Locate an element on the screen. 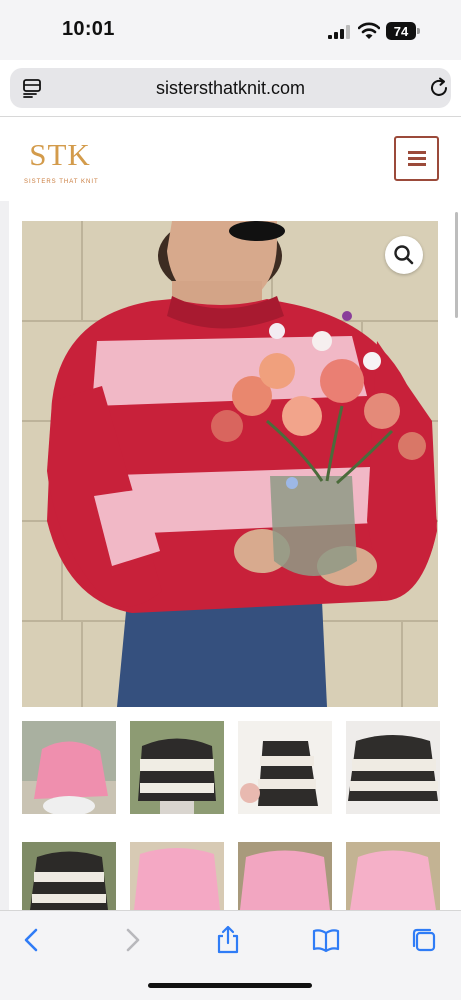 The image size is (461, 1000). reload-icon is located at coordinates (439, 88).